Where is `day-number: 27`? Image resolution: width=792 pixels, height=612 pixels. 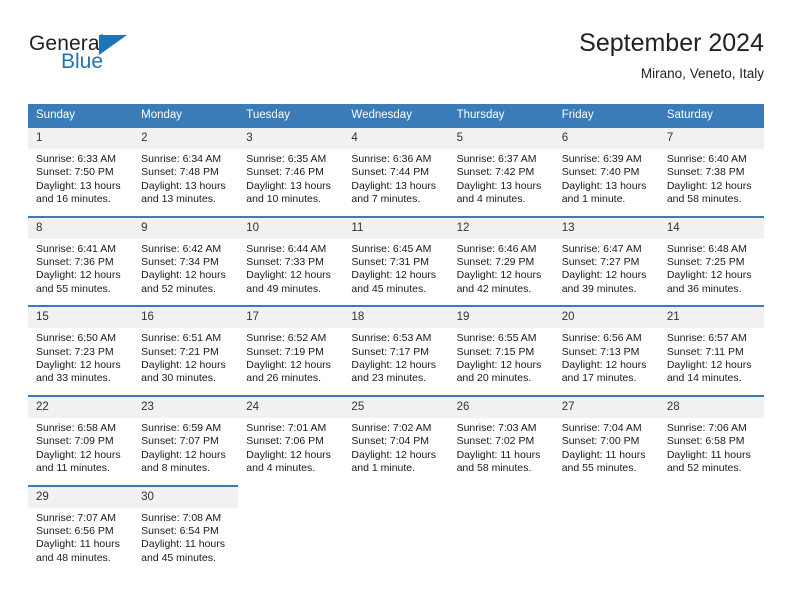 day-number: 27 is located at coordinates (606, 407).